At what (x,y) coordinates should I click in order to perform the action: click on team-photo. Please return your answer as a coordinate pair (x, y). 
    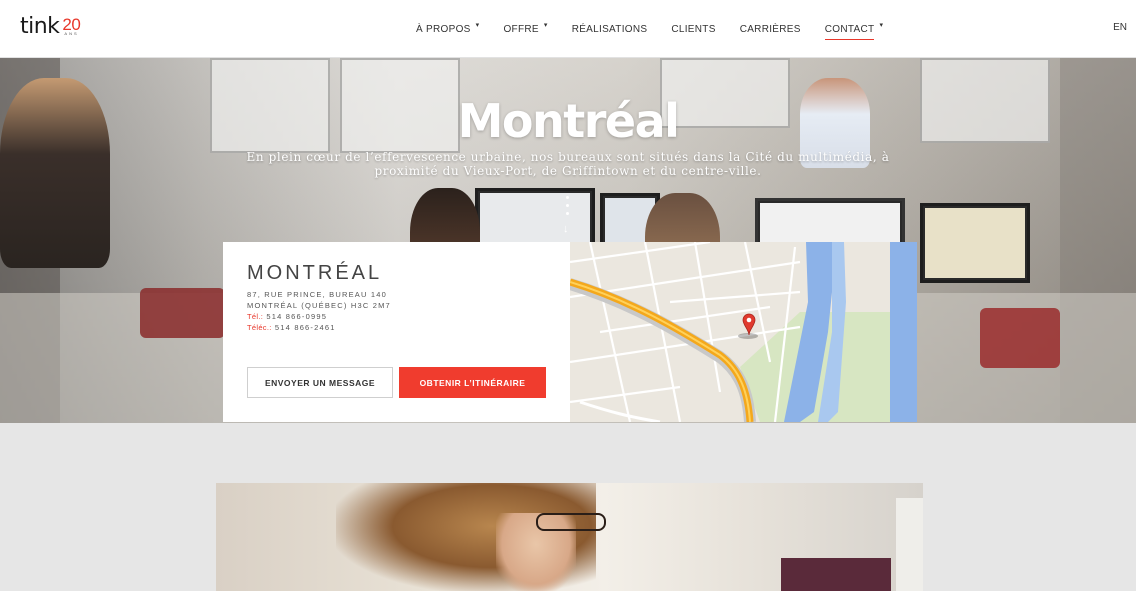
    Looking at the image, I should click on (569, 537).